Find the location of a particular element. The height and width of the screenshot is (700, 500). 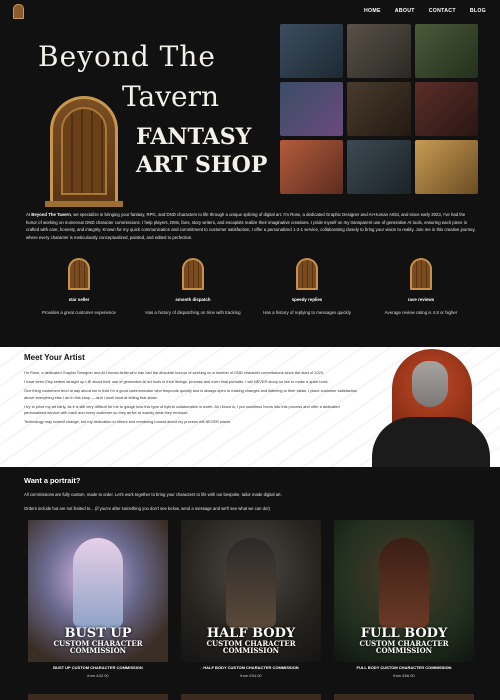

feature-title: speedy replies is located at coordinates (307, 299).